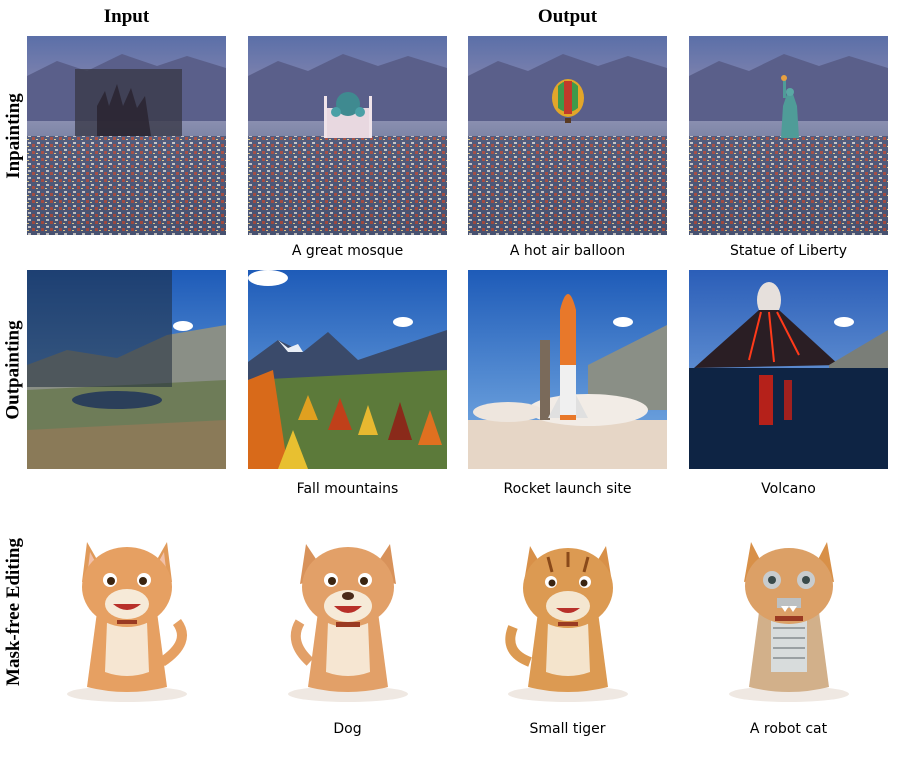 Image resolution: width=906 pixels, height=766 pixels. Describe the element at coordinates (347, 135) in the screenshot. I see `inpainting-output-mosque-image` at that location.